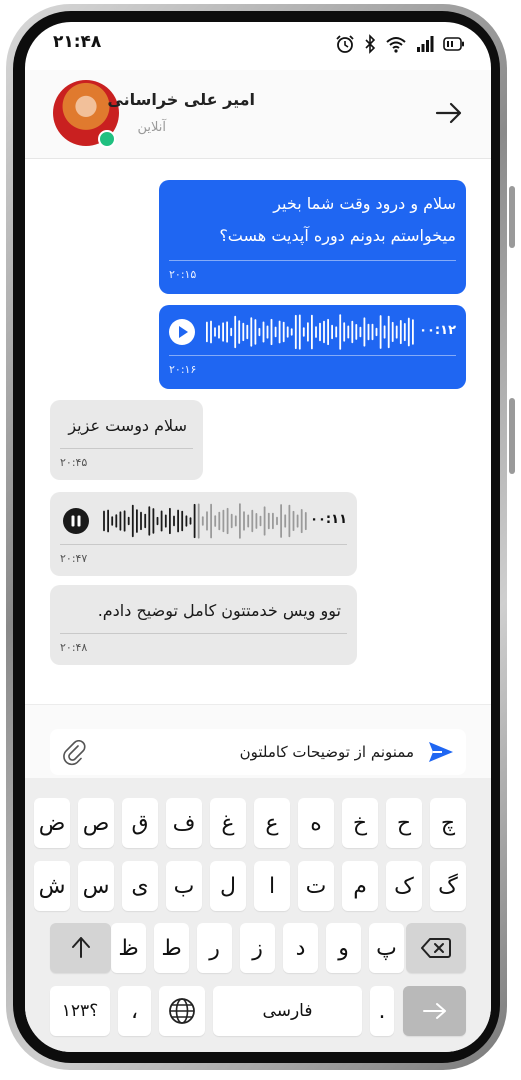 The height and width of the screenshot is (1080, 521). What do you see at coordinates (181, 99) in the screenshot?
I see `contact-name: امیر علی خراسانی` at bounding box center [181, 99].